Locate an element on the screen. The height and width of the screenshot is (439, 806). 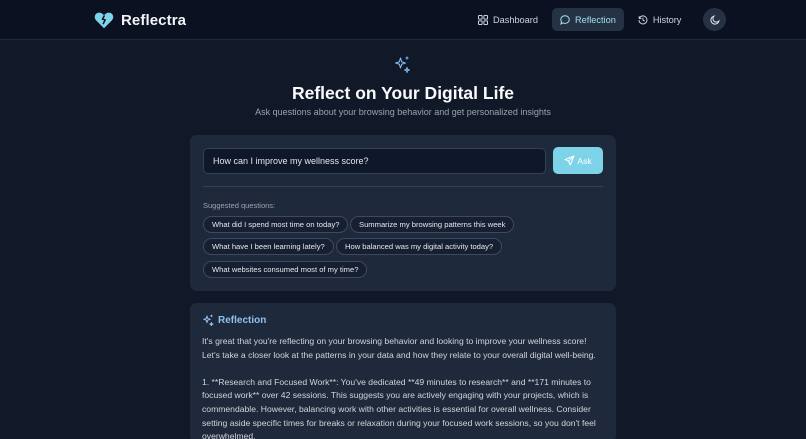
grid-icon is located at coordinates (483, 19).